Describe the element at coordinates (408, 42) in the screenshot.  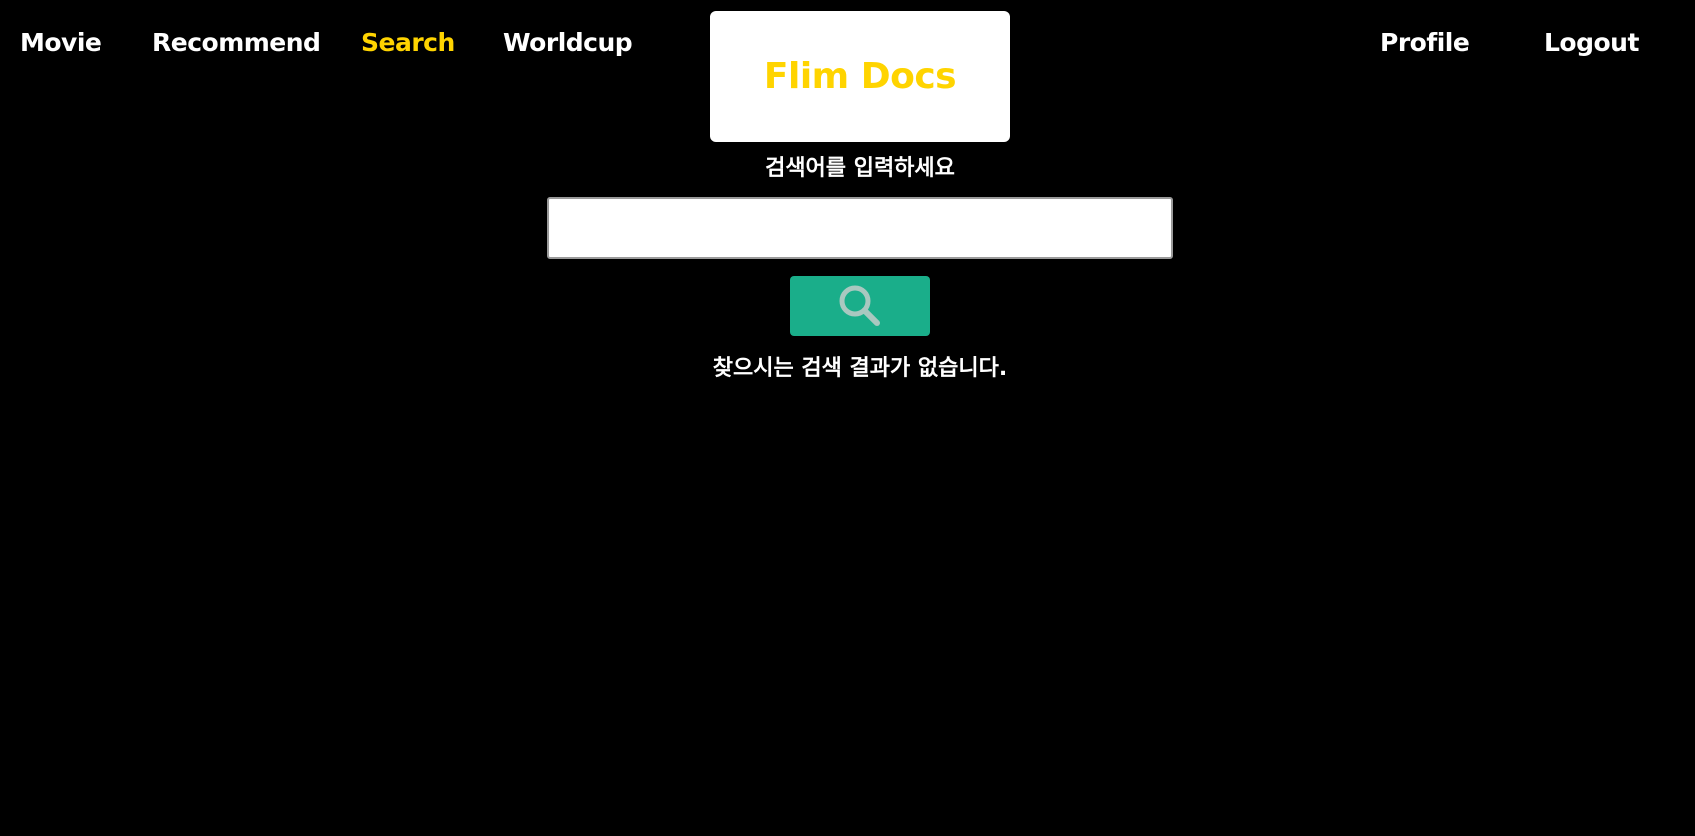
I see `nav-link-search: Search` at that location.